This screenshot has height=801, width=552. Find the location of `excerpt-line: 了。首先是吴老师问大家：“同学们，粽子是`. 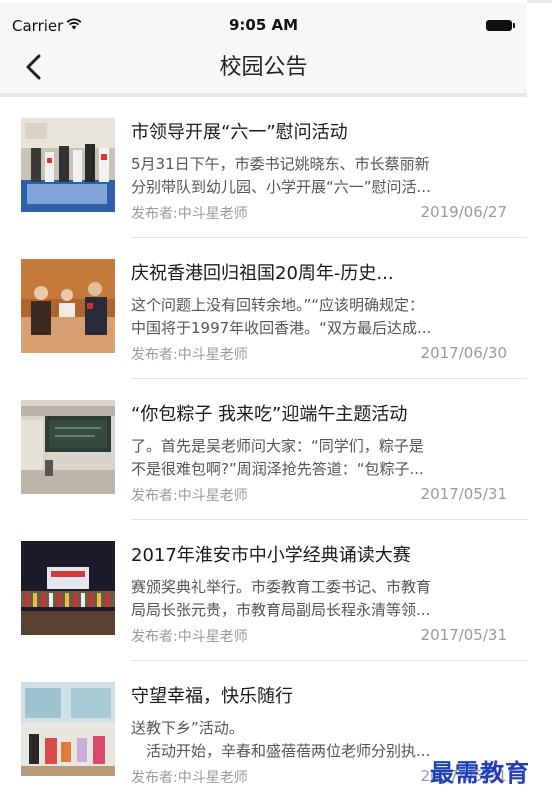

excerpt-line: 了。首先是吴老师问大家：“同学们，粽子是 is located at coordinates (277, 446).